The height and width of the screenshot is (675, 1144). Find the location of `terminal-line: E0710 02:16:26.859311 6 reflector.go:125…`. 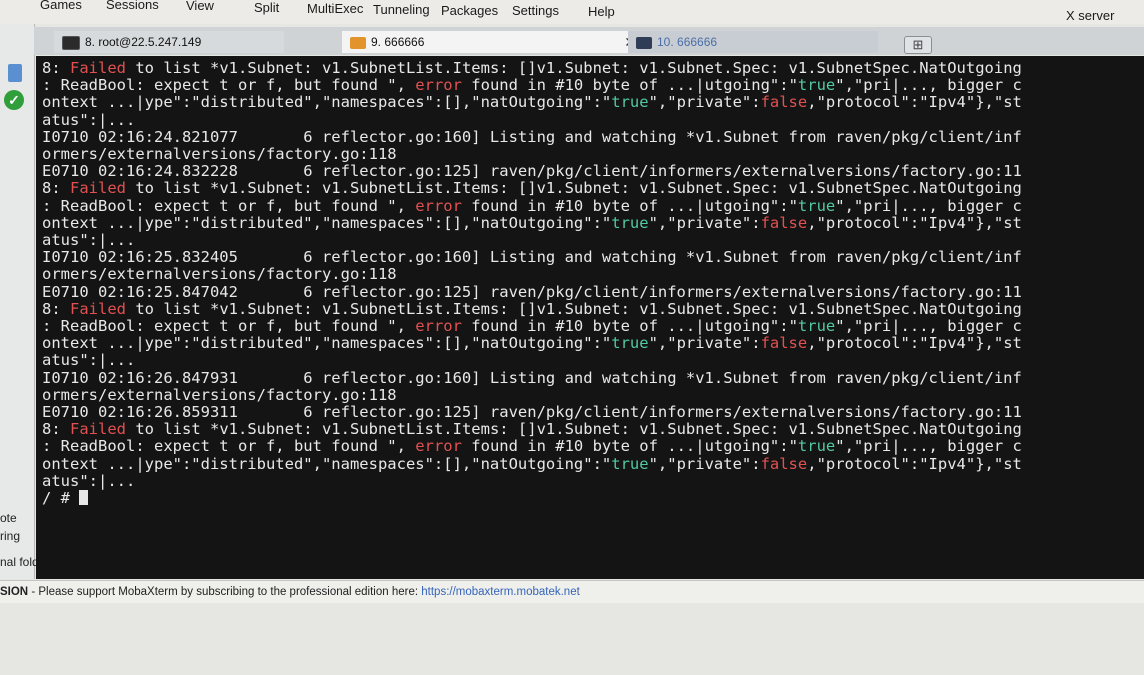

terminal-line: E0710 02:16:26.859311 6 reflector.go:125… is located at coordinates (532, 412).